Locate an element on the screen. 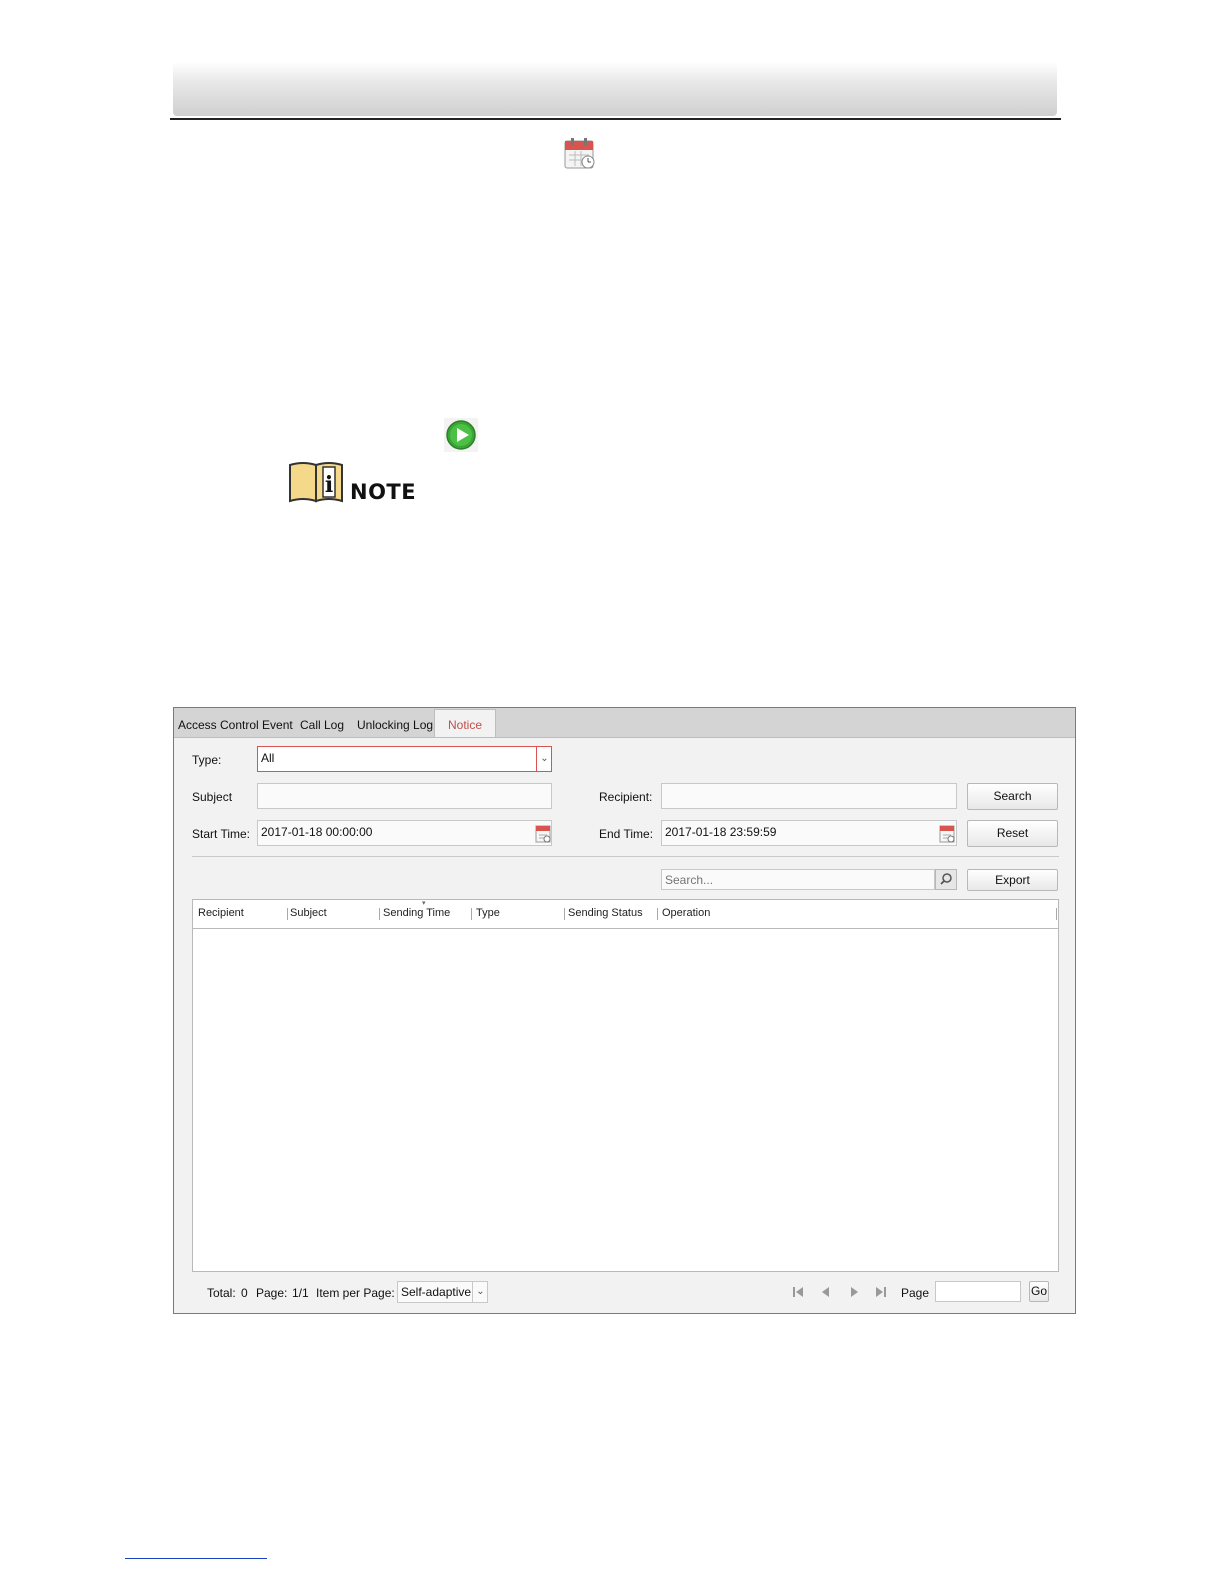  filter-divider is located at coordinates (625, 856).